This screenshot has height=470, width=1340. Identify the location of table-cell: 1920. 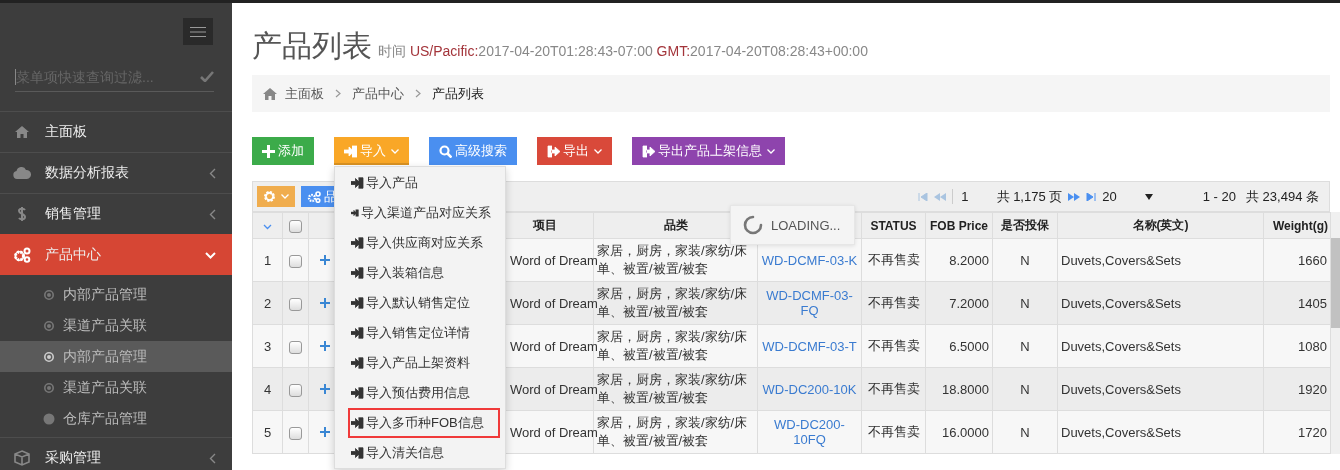
(1312, 389).